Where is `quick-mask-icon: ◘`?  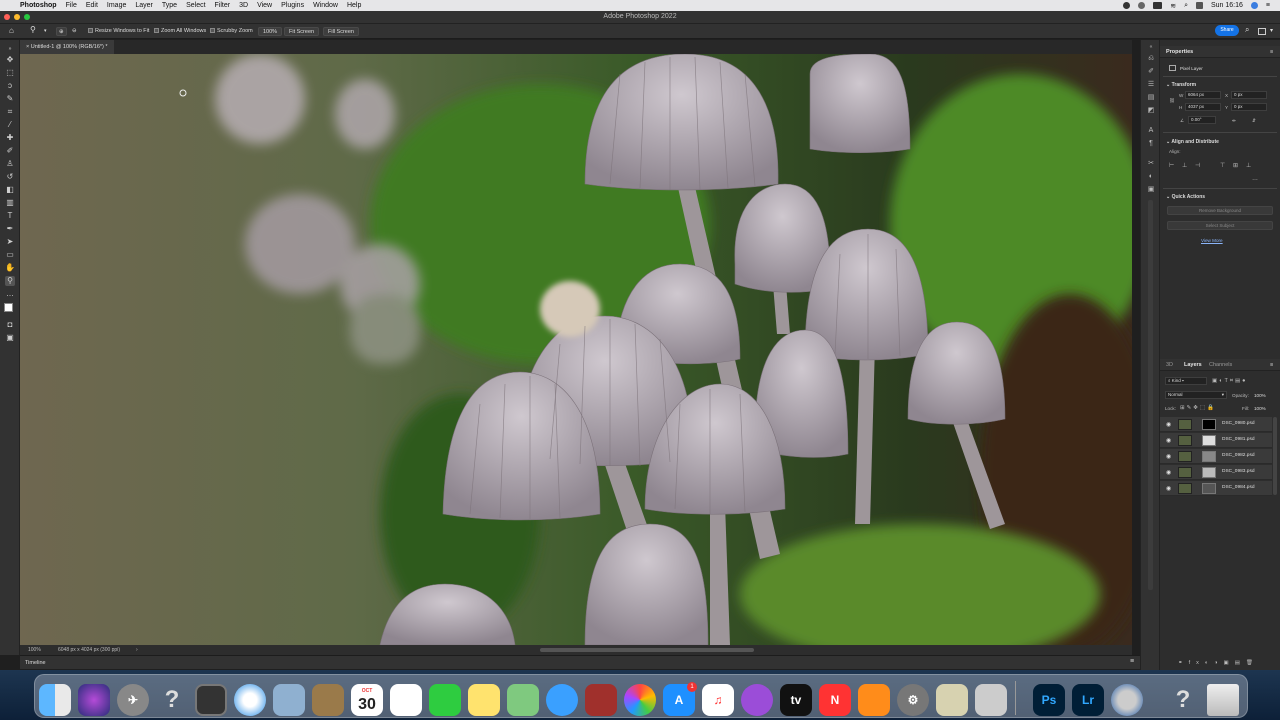 quick-mask-icon: ◘ is located at coordinates (10, 325).